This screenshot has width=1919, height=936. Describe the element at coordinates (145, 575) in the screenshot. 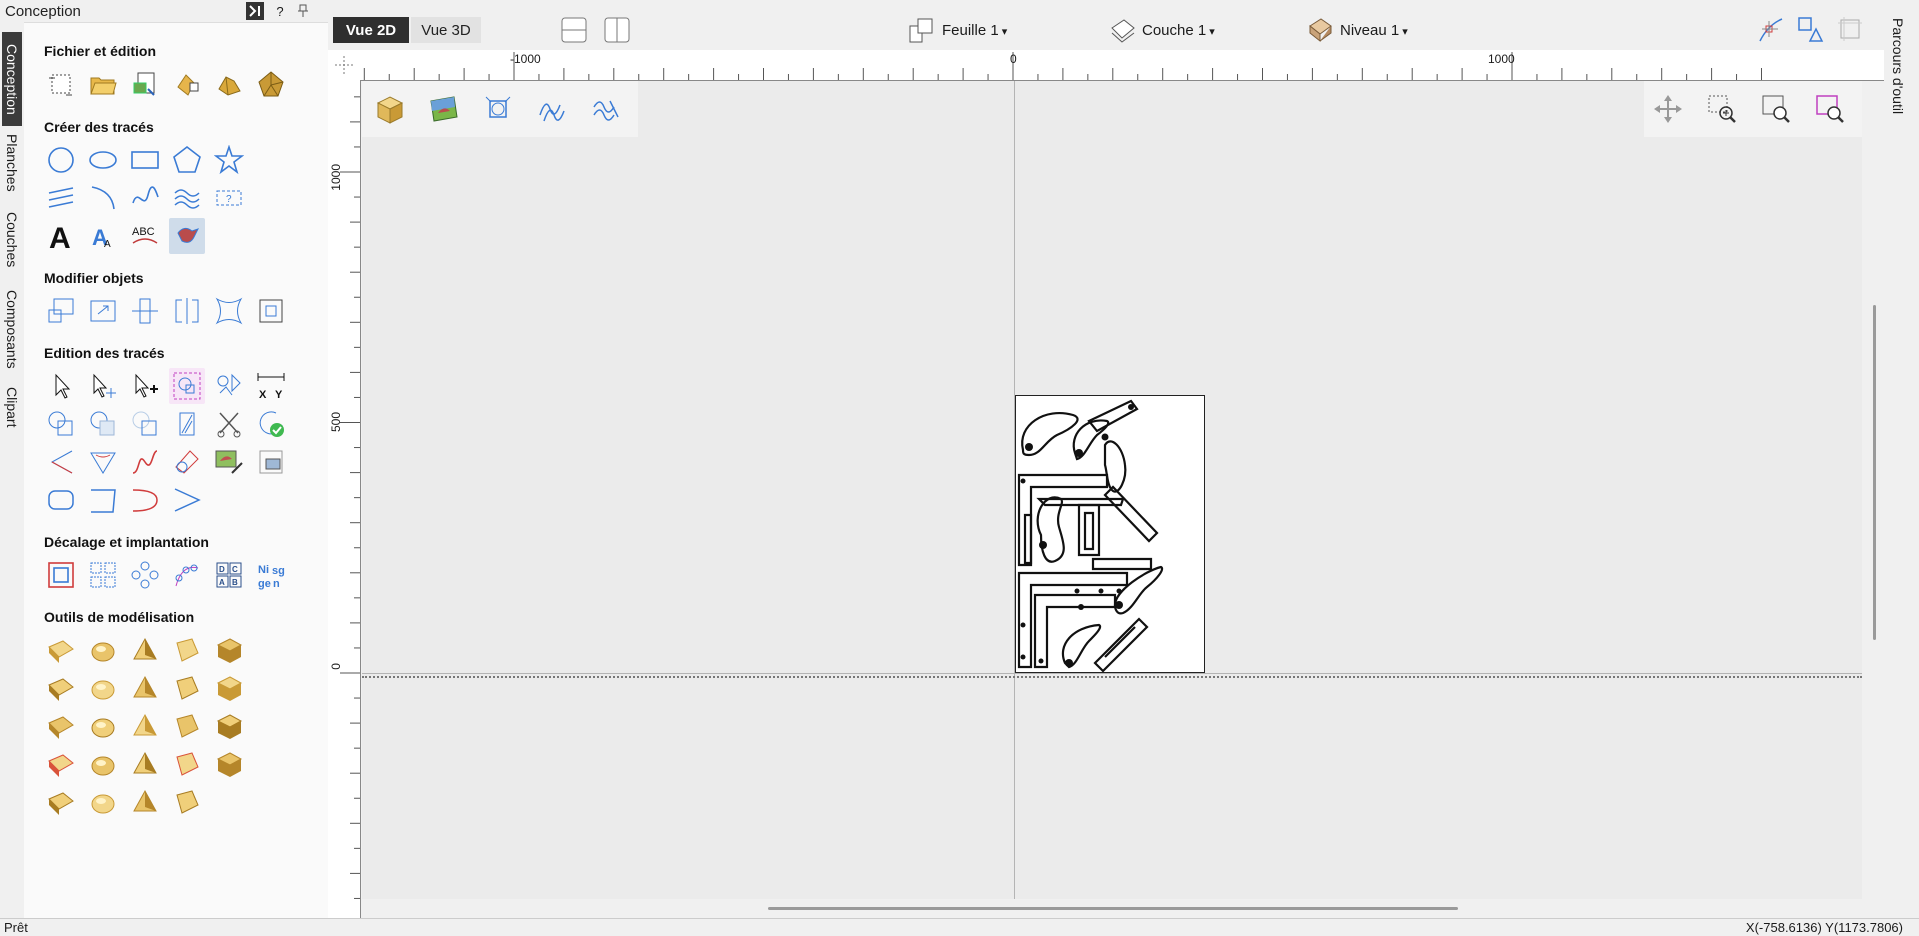

I see `circular-copy-tool` at that location.